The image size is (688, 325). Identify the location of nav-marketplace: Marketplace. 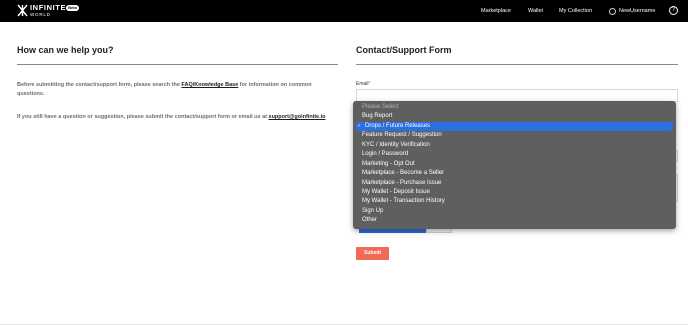
(496, 11).